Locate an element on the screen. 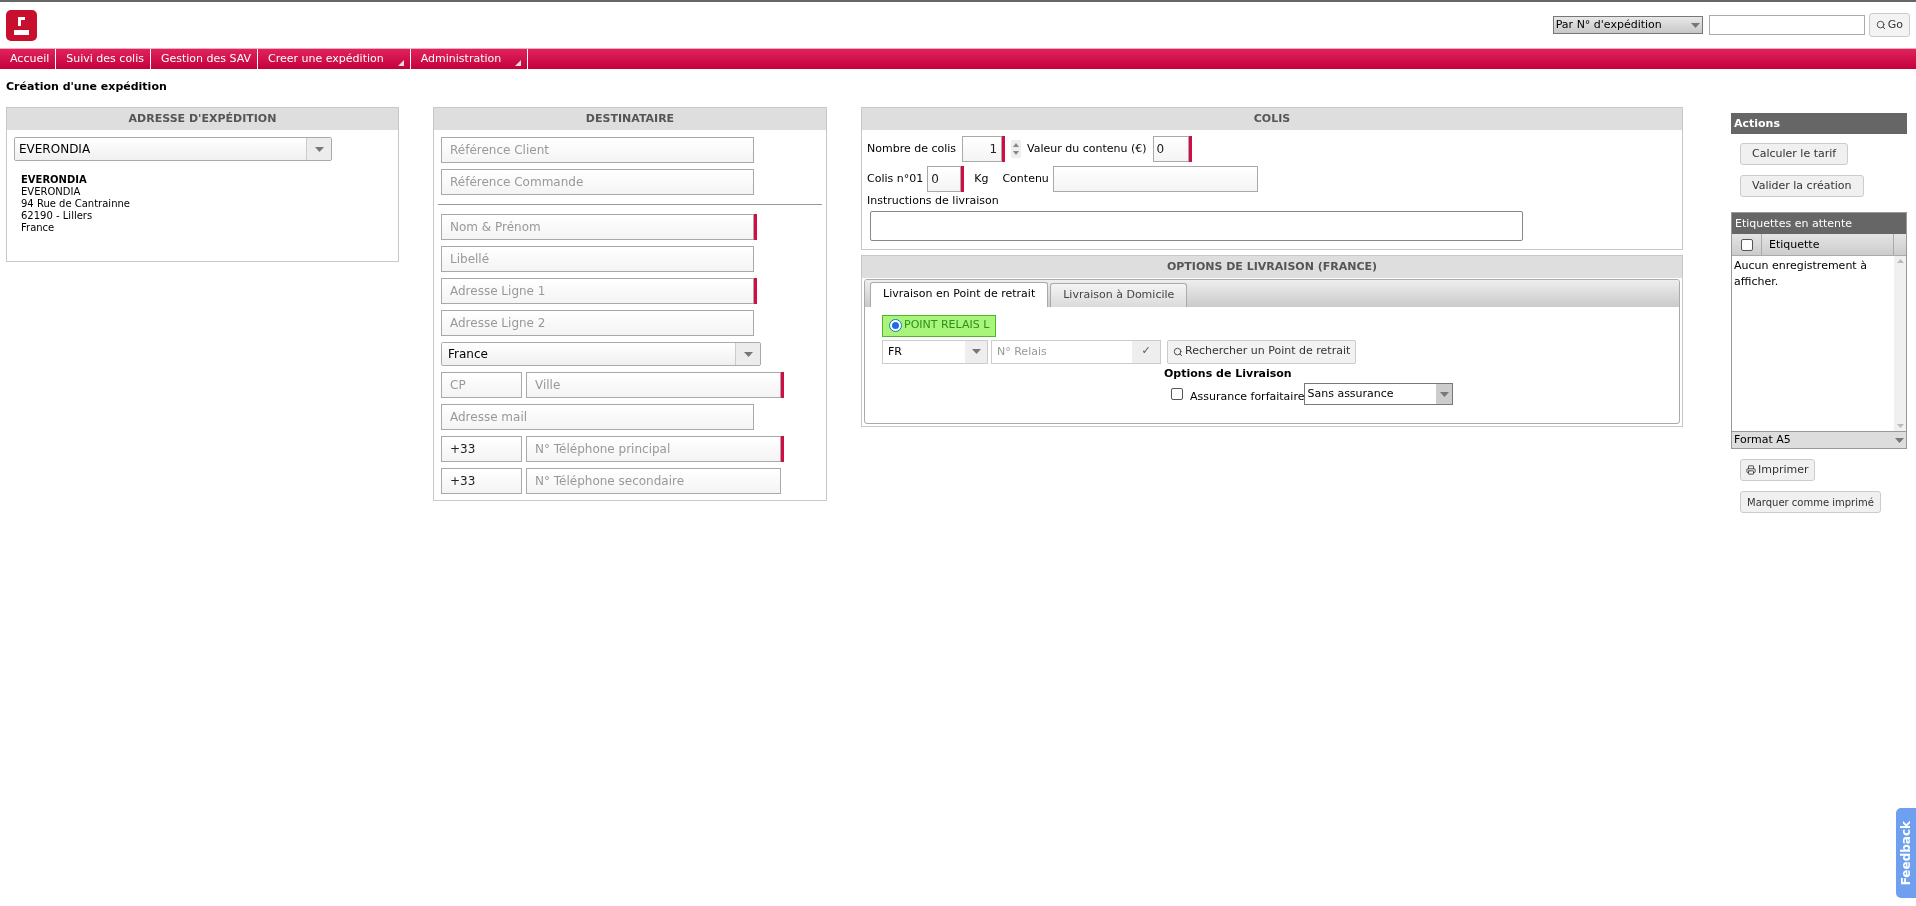 The image size is (1916, 906). action-button: Calculer le tarif is located at coordinates (1794, 154).